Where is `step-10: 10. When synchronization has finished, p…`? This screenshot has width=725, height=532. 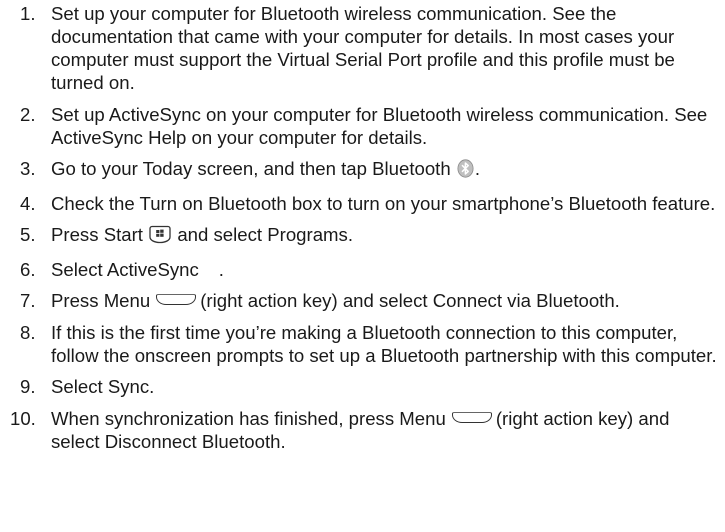 step-10: 10. When synchronization has finished, p… is located at coordinates (363, 430).